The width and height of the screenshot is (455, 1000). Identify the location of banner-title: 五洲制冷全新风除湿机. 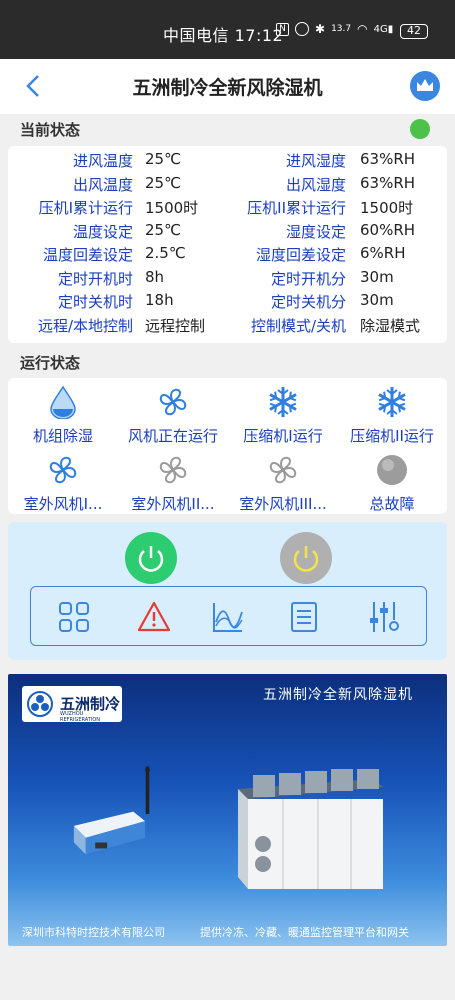
(338, 695).